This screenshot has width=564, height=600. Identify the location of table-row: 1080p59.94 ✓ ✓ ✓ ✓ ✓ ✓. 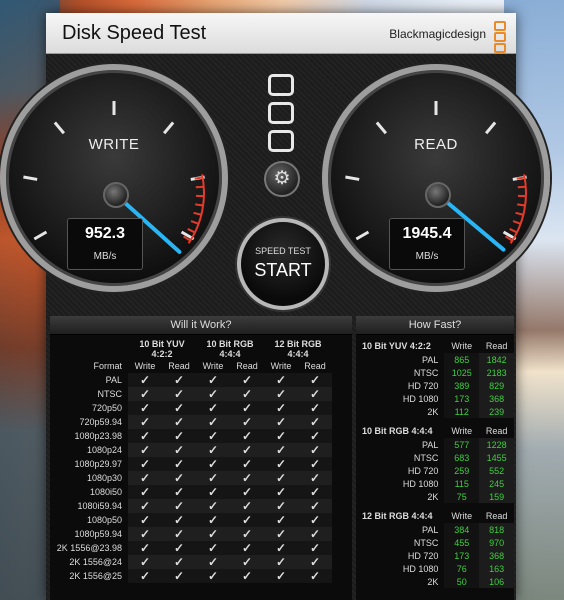
(191, 533).